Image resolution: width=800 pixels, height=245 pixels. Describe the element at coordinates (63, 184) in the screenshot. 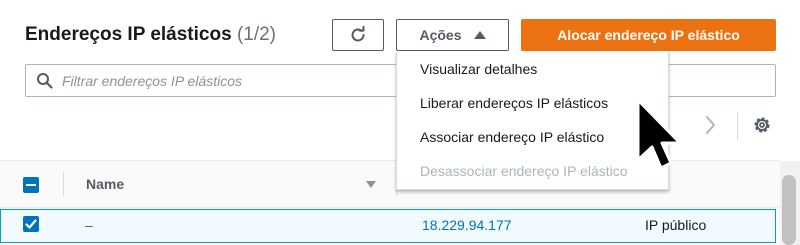

I see `column-divider` at that location.